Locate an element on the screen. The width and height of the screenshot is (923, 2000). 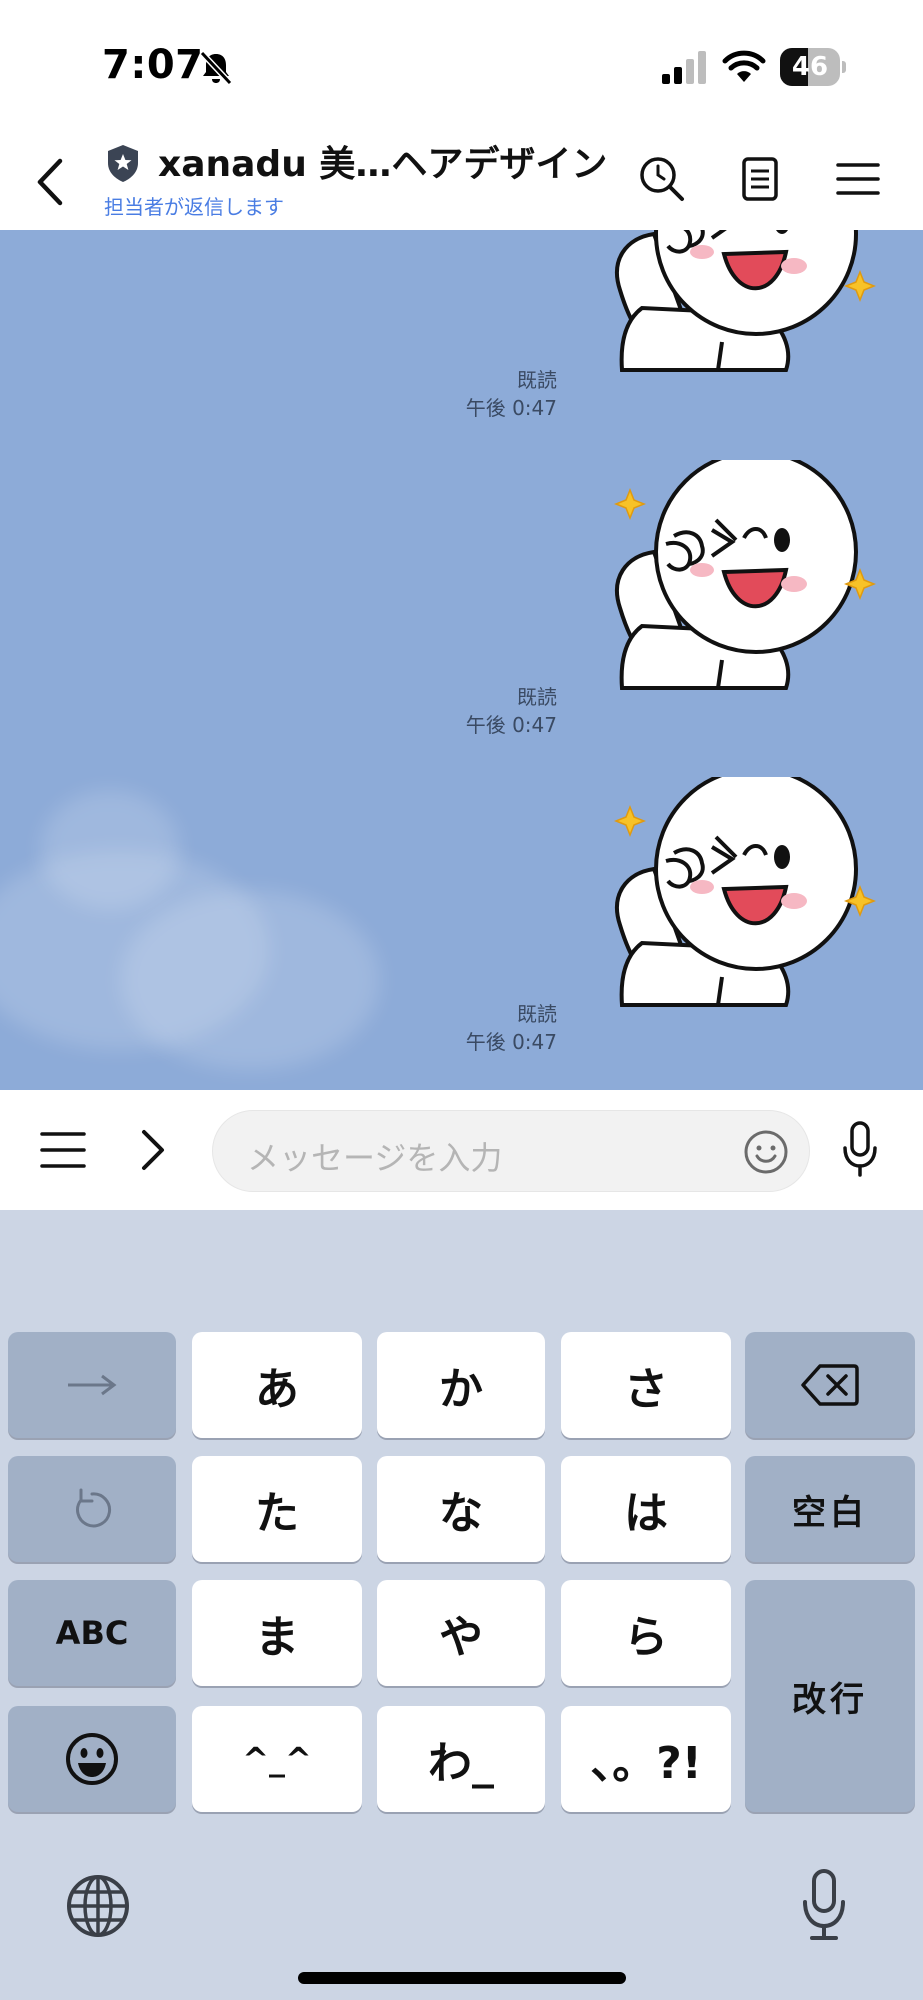
bell-slash-icon is located at coordinates (216, 68).